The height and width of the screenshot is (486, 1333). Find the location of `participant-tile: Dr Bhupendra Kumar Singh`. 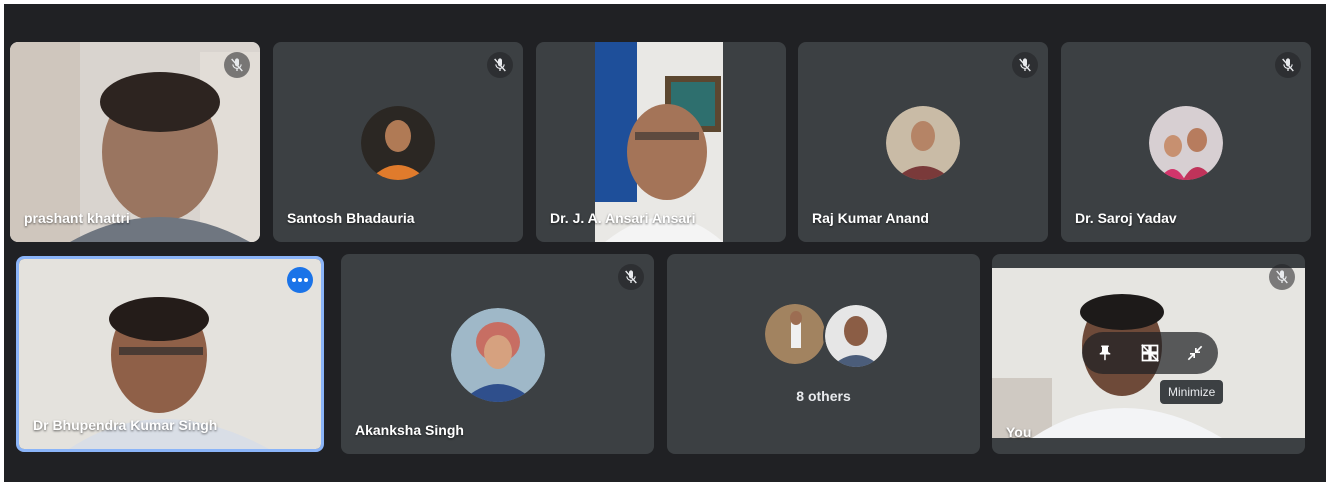

participant-tile: Dr Bhupendra Kumar Singh is located at coordinates (170, 354).